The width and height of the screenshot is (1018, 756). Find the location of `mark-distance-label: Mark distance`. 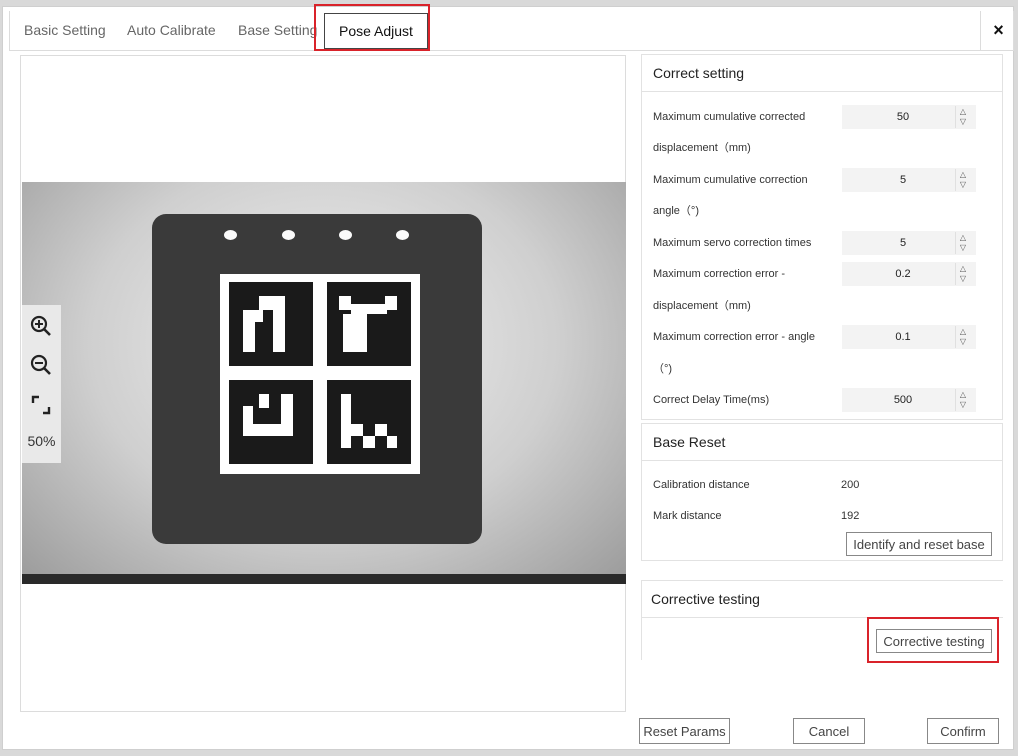

mark-distance-label: Mark distance is located at coordinates (687, 516).